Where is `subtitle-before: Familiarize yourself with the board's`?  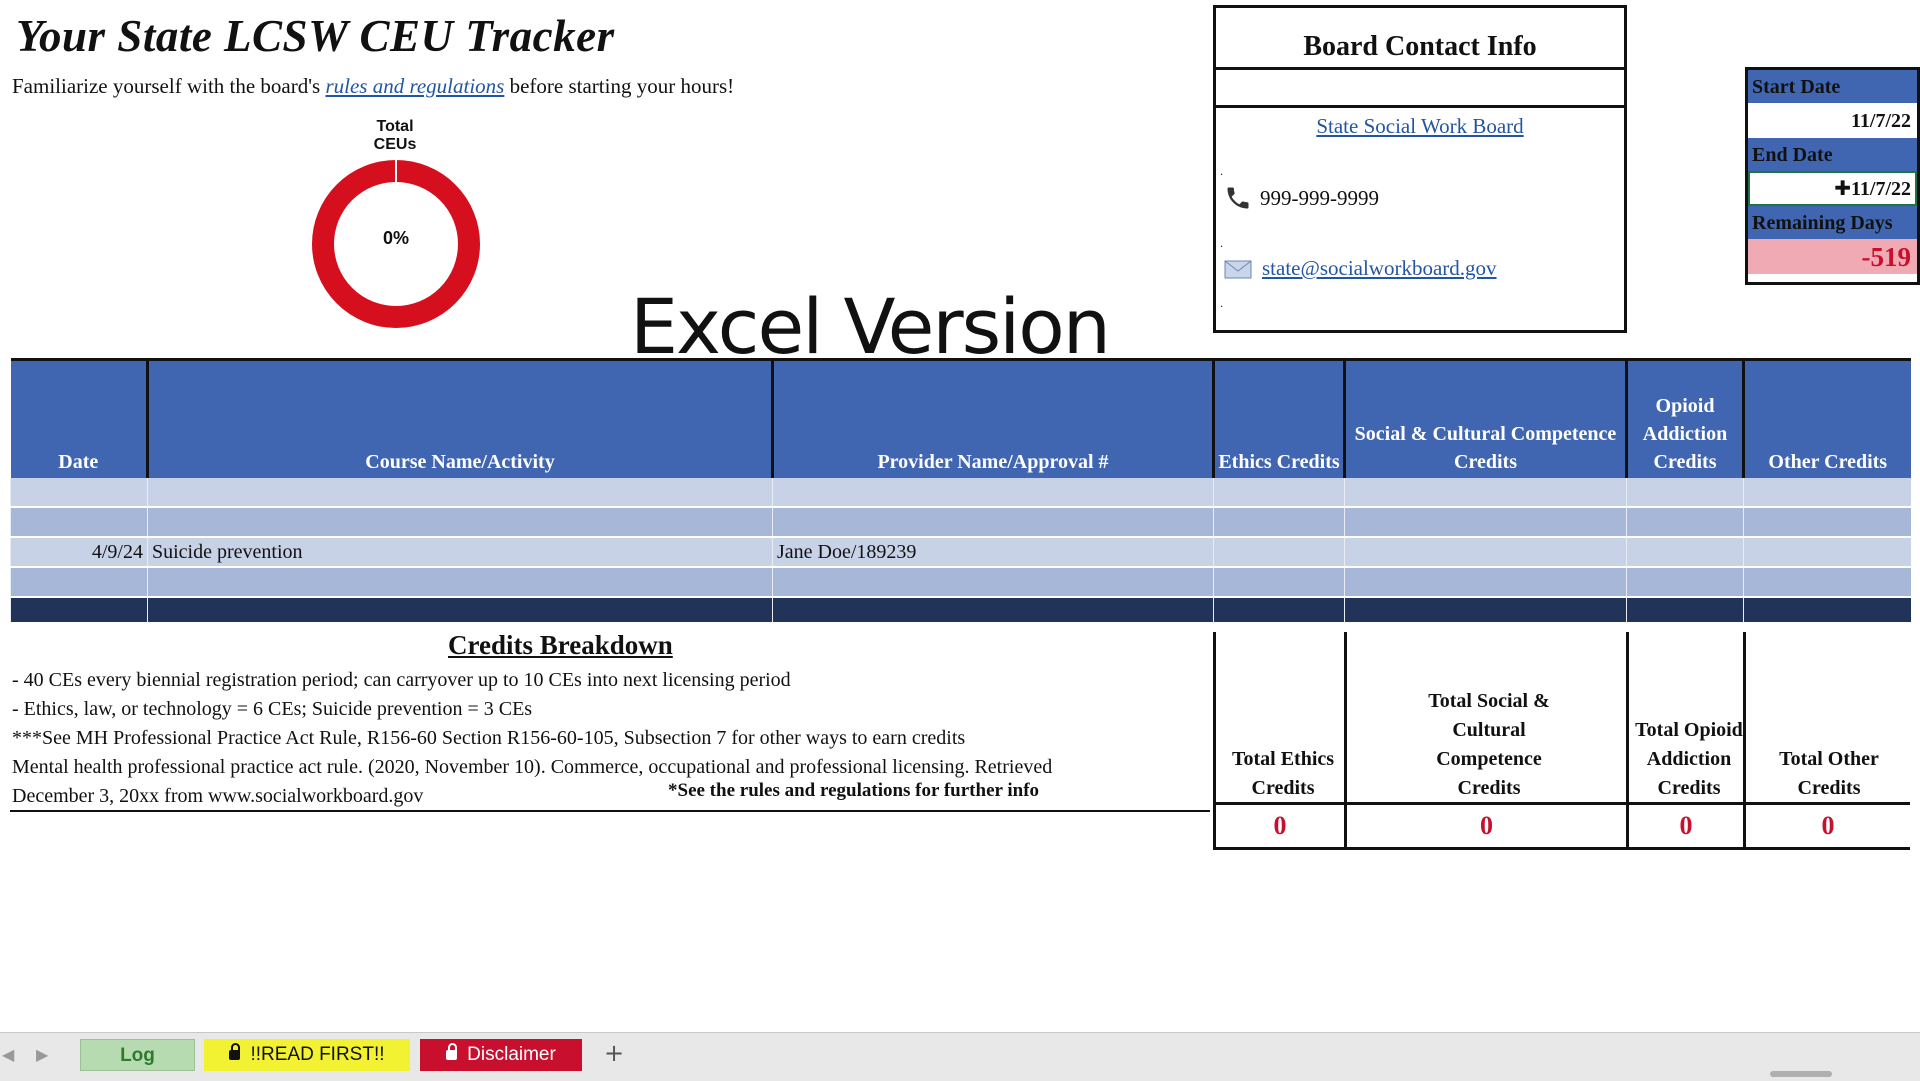 subtitle-before: Familiarize yourself with the board's is located at coordinates (169, 86).